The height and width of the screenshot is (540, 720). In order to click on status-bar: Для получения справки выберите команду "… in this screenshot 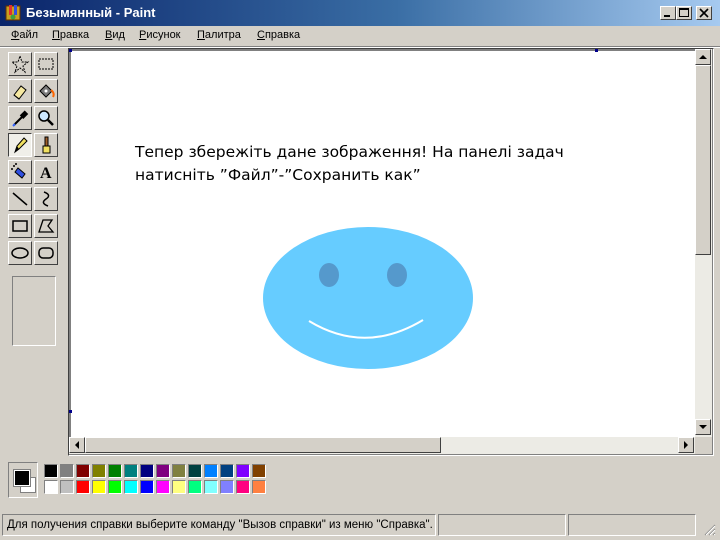, I will do `click(360, 526)`.